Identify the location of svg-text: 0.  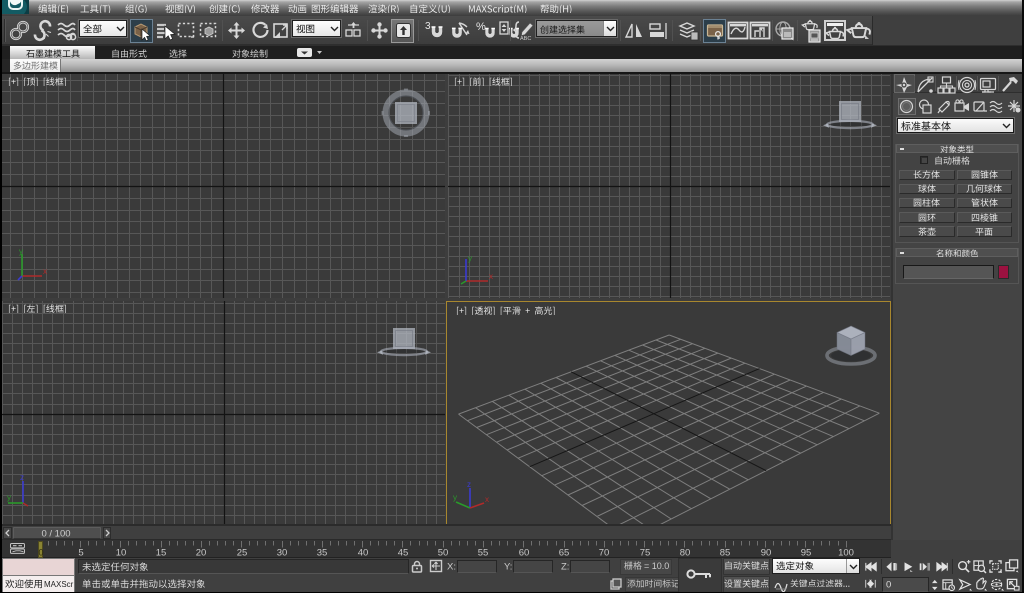
(888, 585).